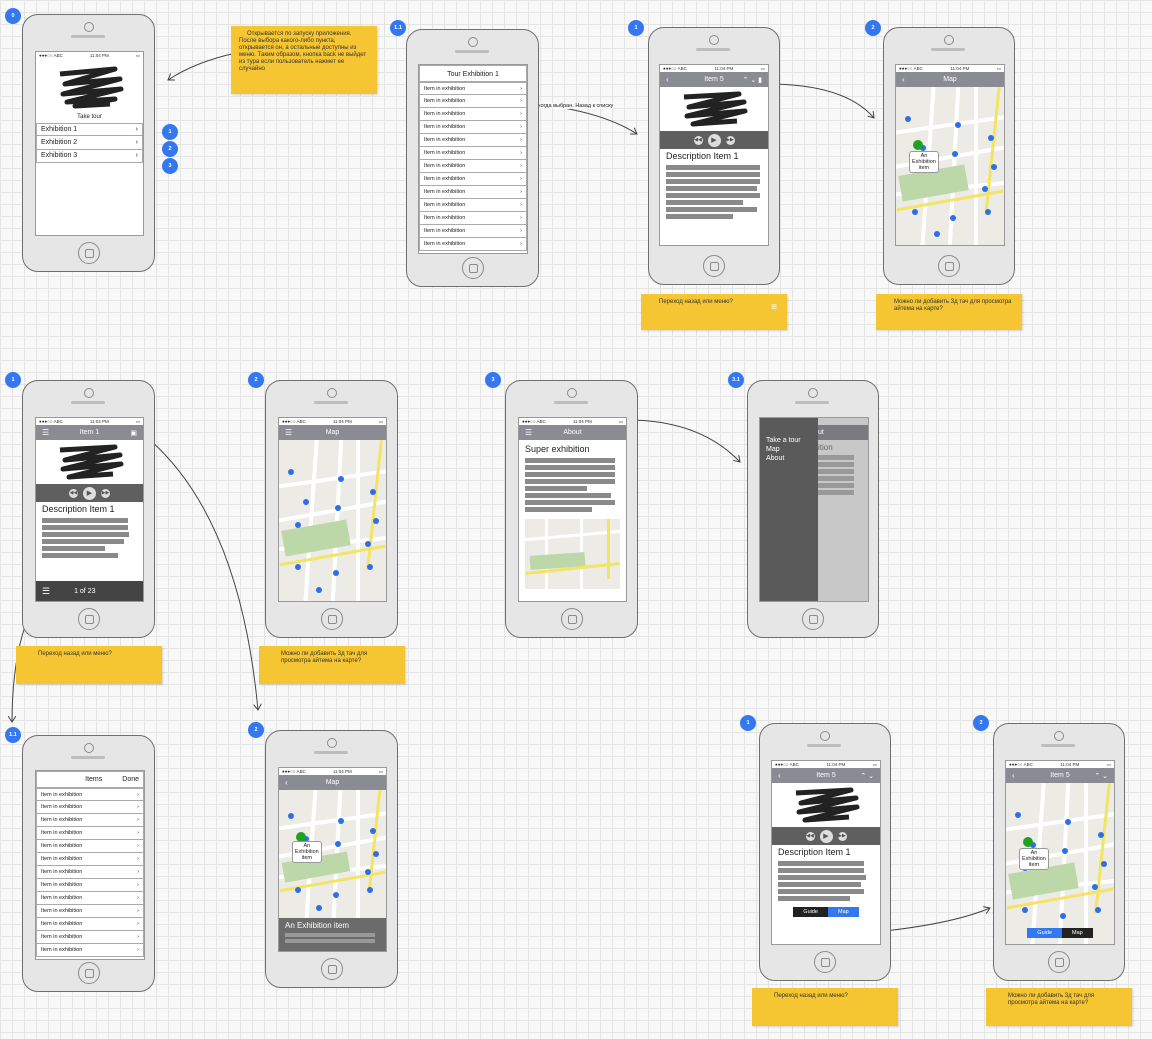 The height and width of the screenshot is (1039, 1152). I want to click on list-icon: ☰, so click(46, 591).